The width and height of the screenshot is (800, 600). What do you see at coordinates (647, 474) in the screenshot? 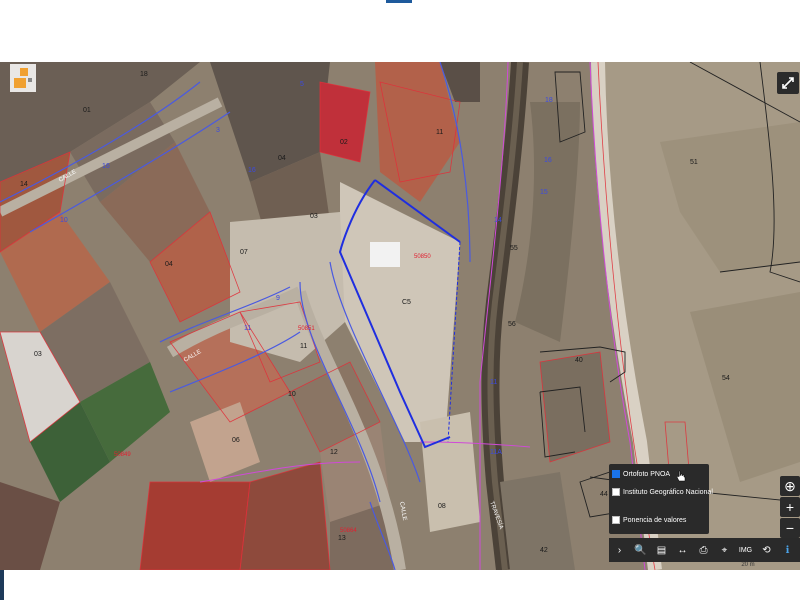
I see `layer-label-ortofoto: Ortofoto PNOA` at bounding box center [647, 474].